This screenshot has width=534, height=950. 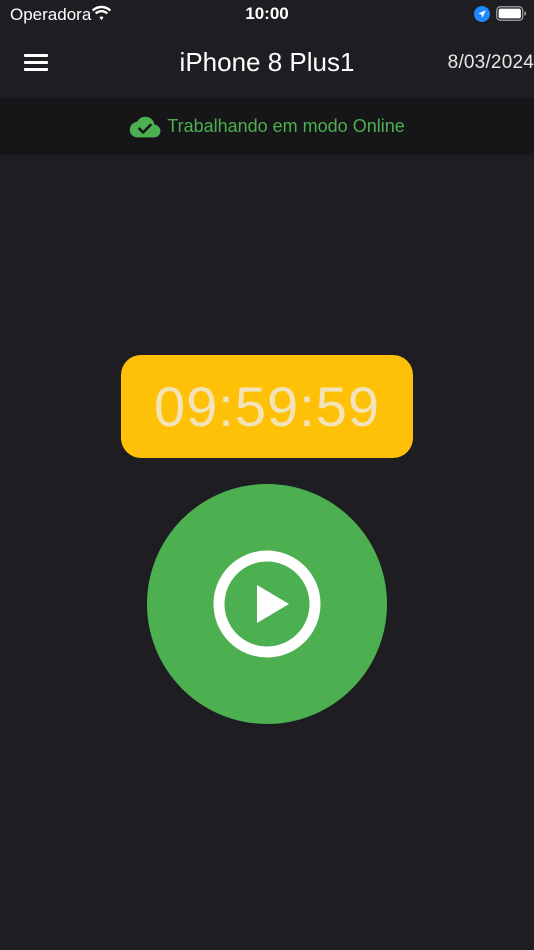 I want to click on timer-value: 09:59:59, so click(x=267, y=406).